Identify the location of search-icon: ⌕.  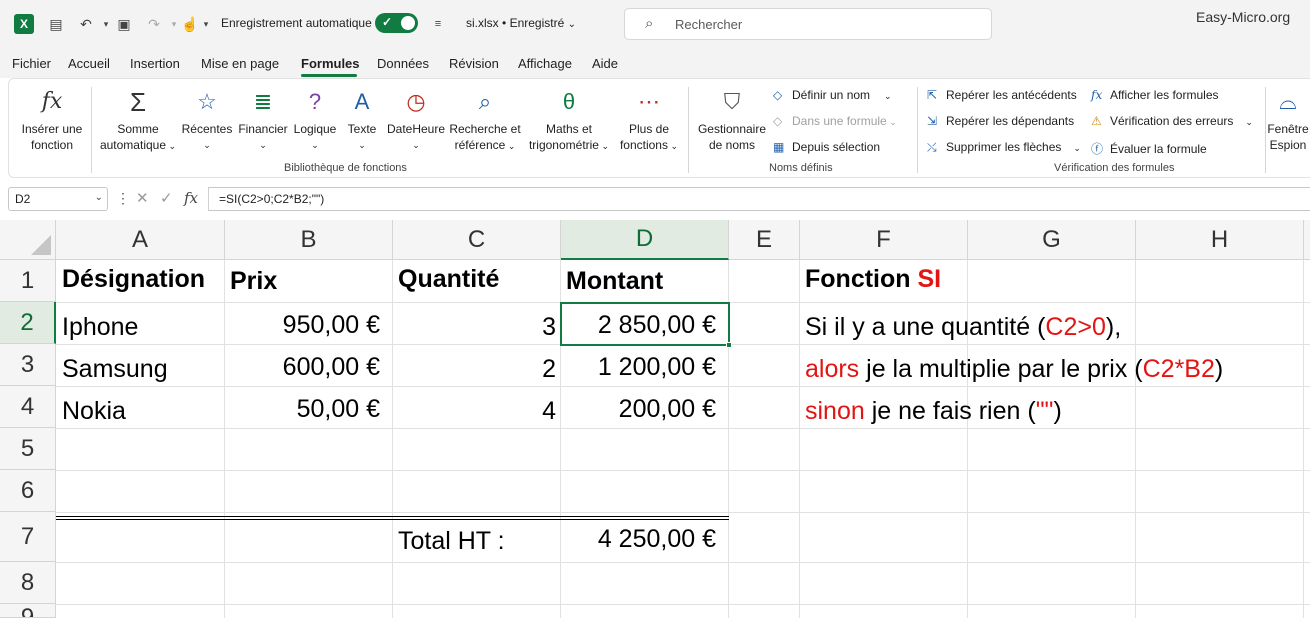
(649, 23).